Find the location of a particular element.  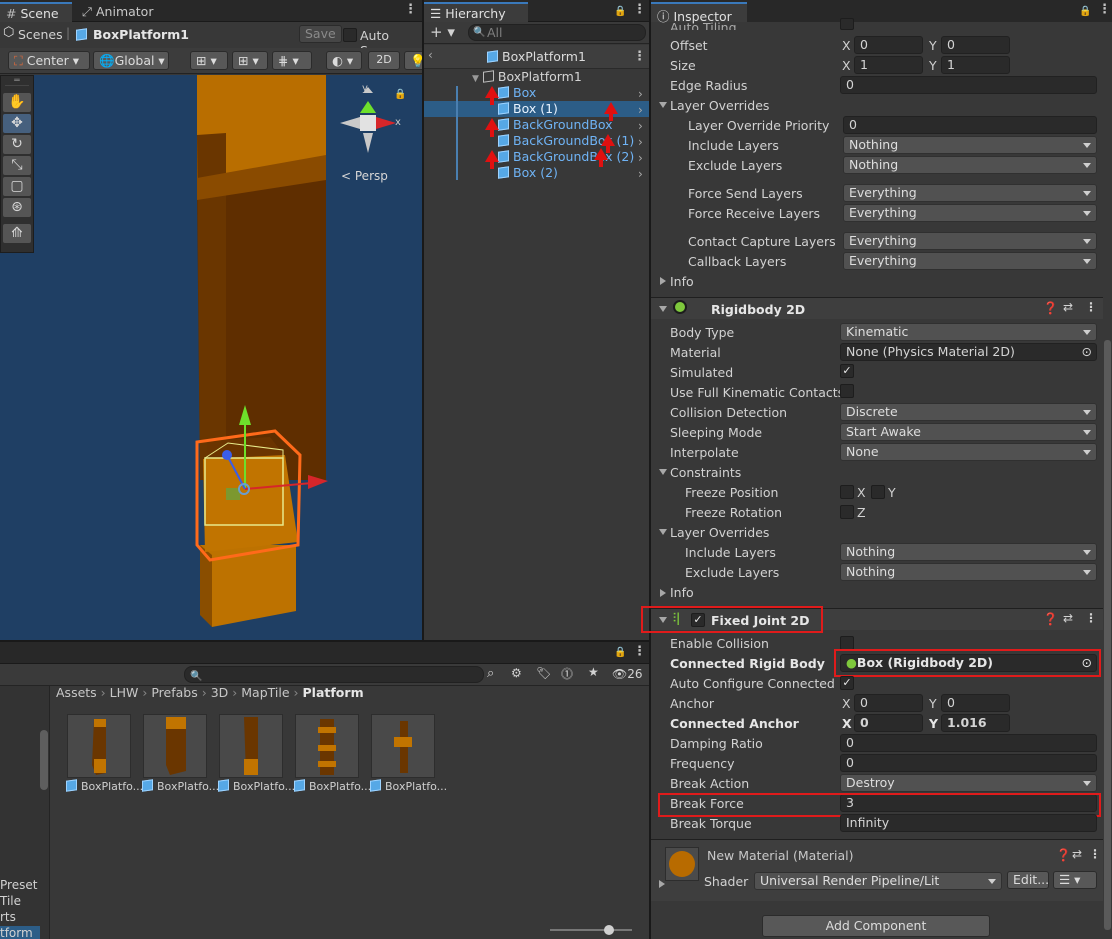

add-component-button: Add Component is located at coordinates (876, 926).